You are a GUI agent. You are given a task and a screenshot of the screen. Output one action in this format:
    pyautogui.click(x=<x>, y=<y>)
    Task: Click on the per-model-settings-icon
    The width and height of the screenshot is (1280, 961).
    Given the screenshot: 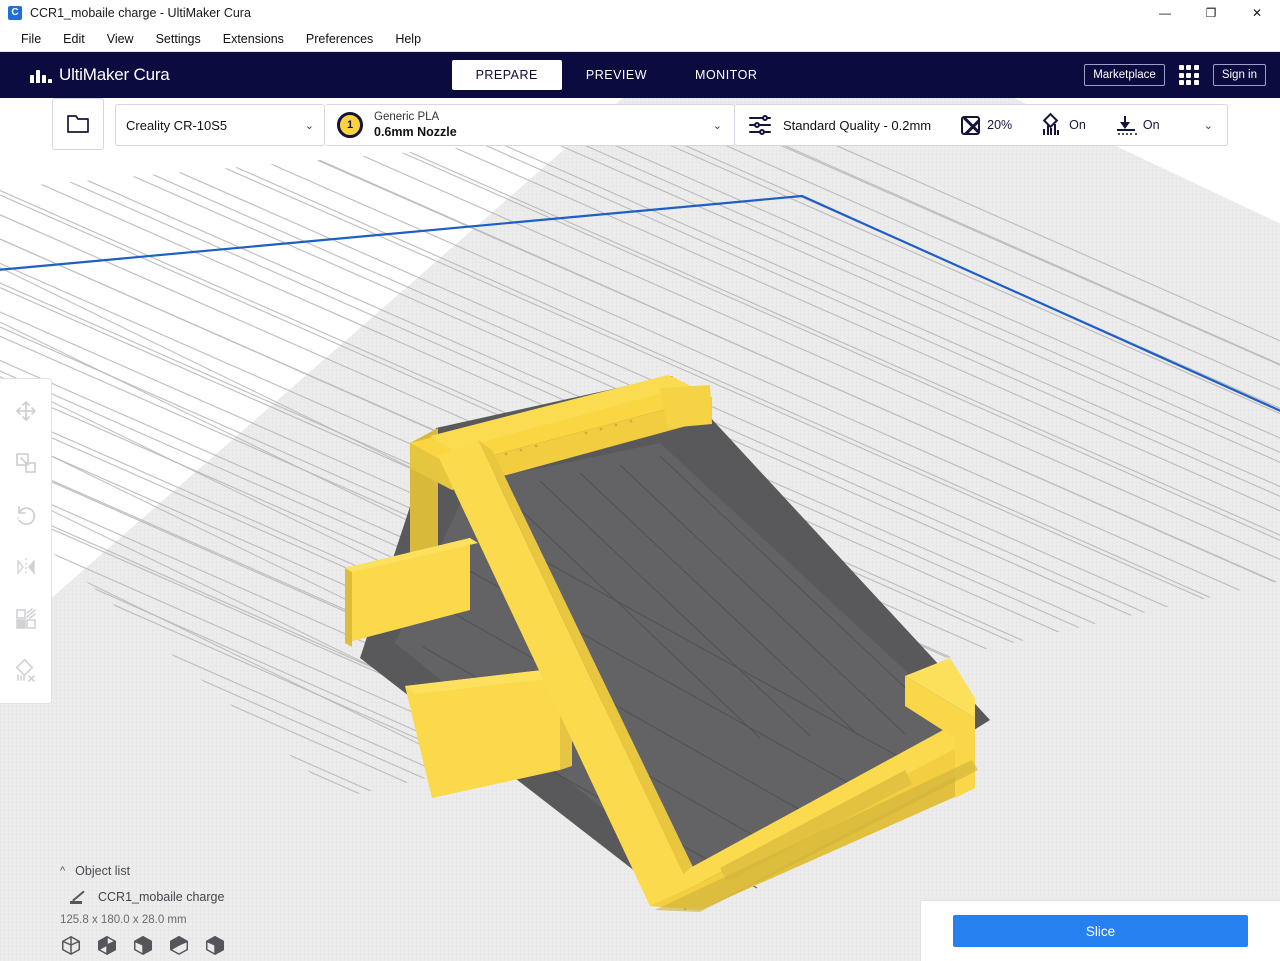 What is the action you would take?
    pyautogui.click(x=26, y=618)
    